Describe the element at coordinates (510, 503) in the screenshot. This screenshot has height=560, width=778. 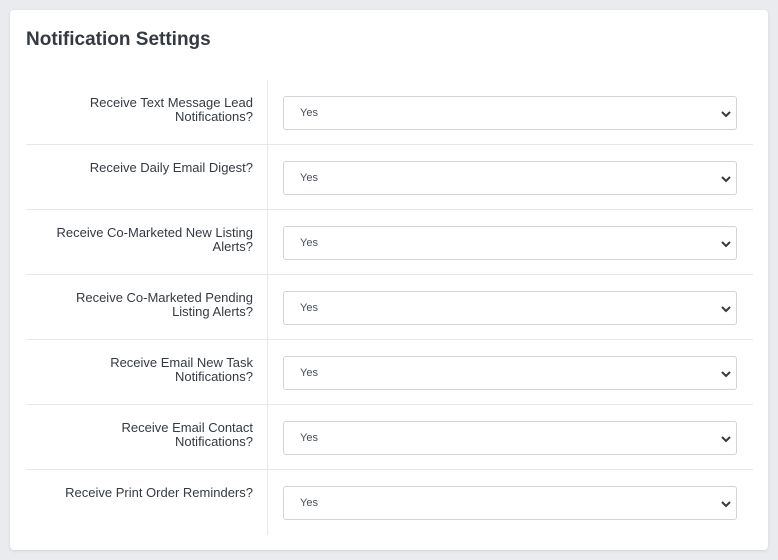
I see `print-order-reminders-select: Yes` at that location.